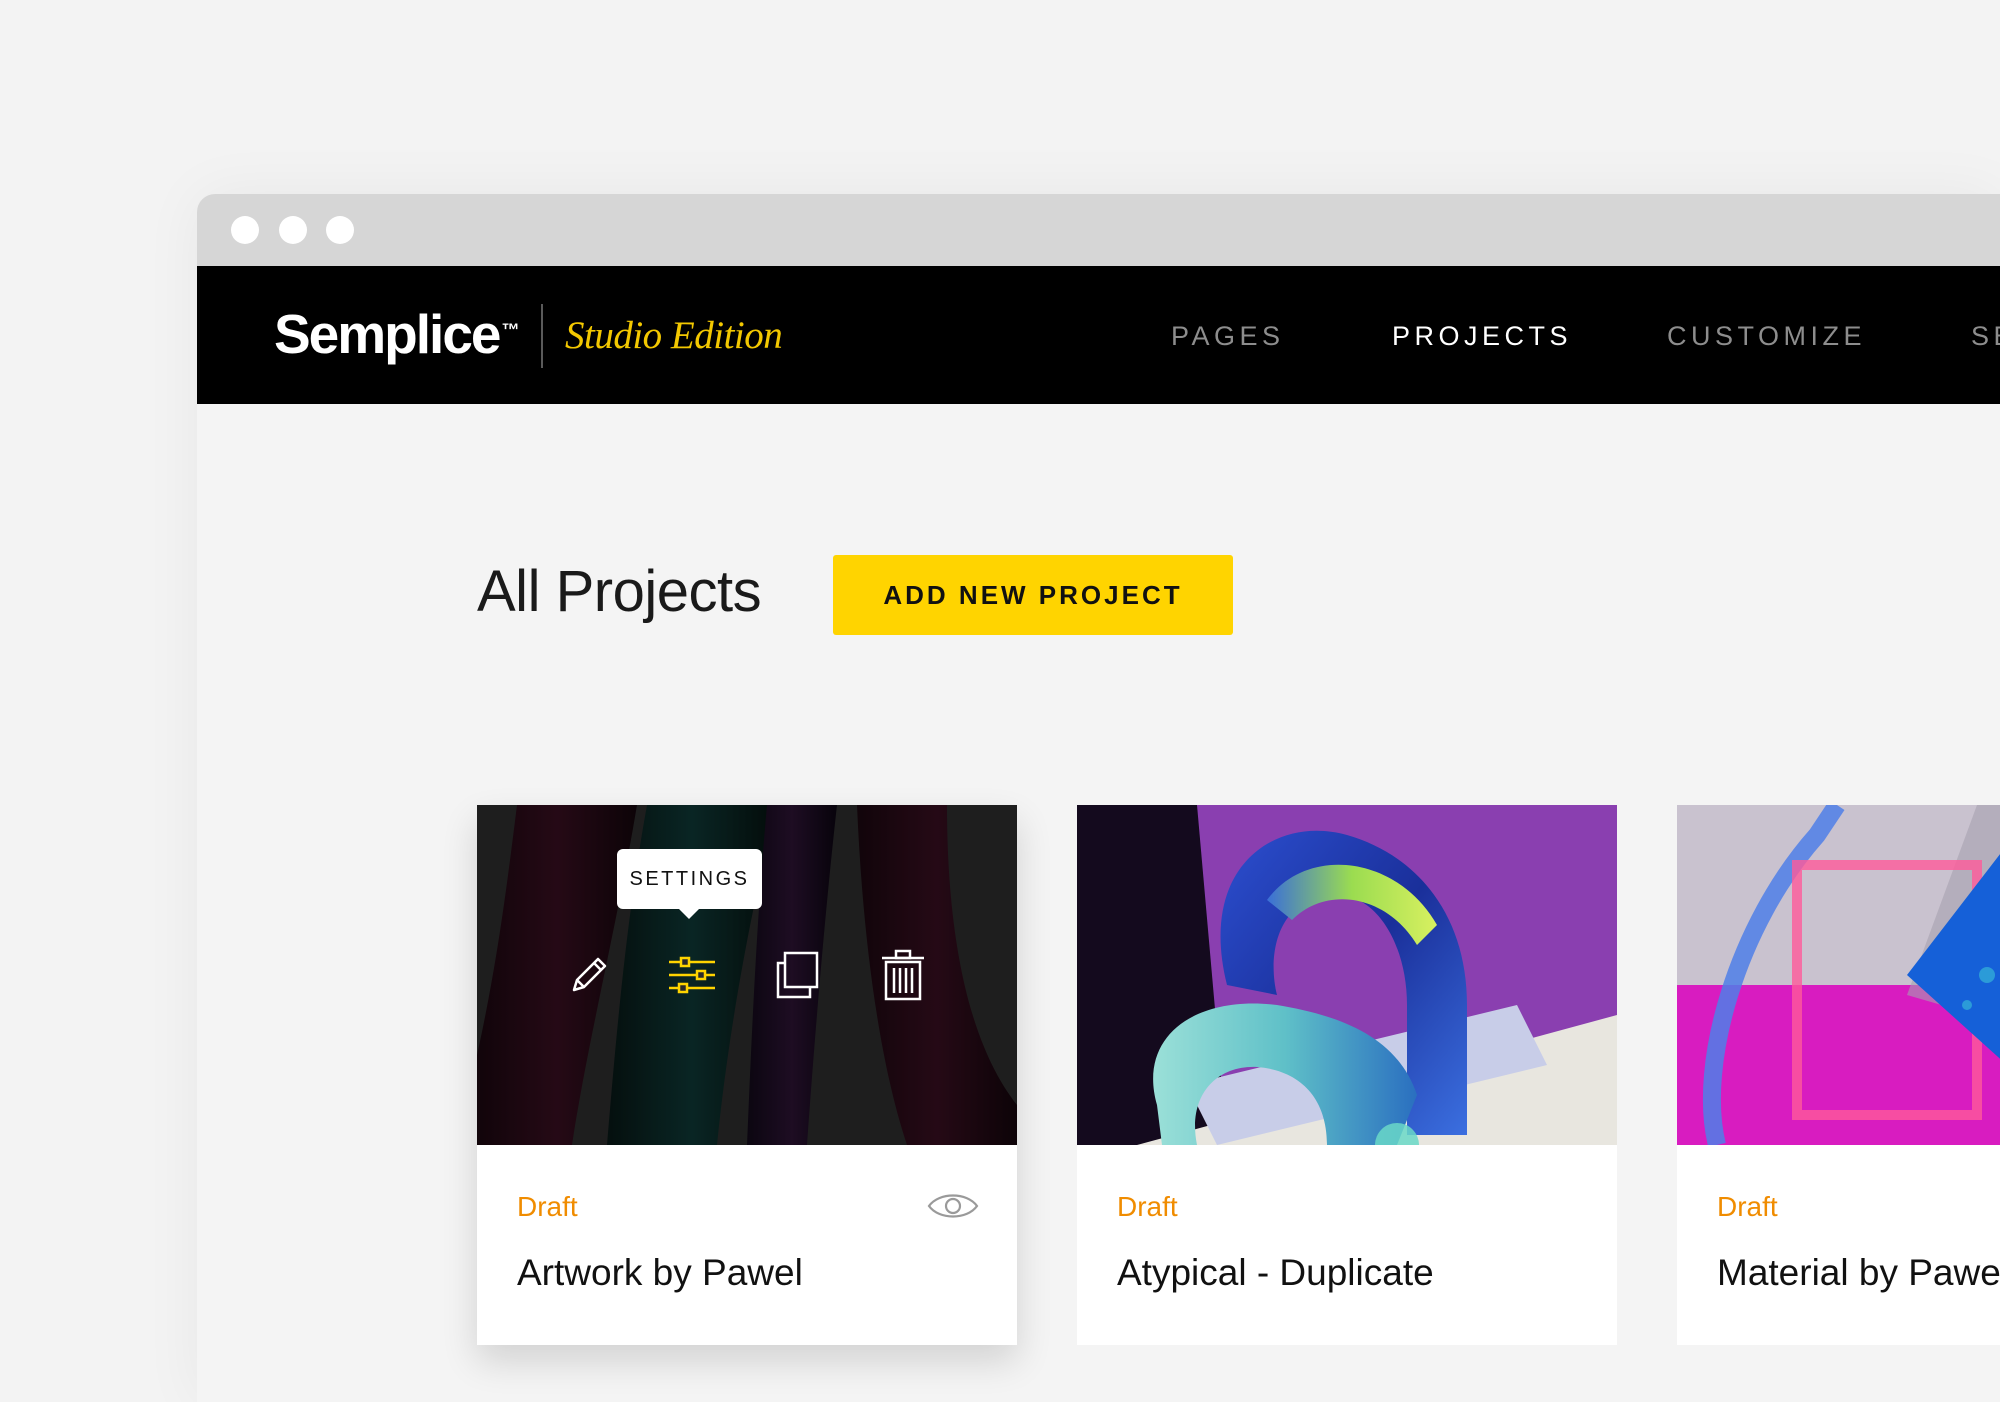 Image resolution: width=2000 pixels, height=1402 pixels. What do you see at coordinates (619, 591) in the screenshot?
I see `page-title: All Projects` at bounding box center [619, 591].